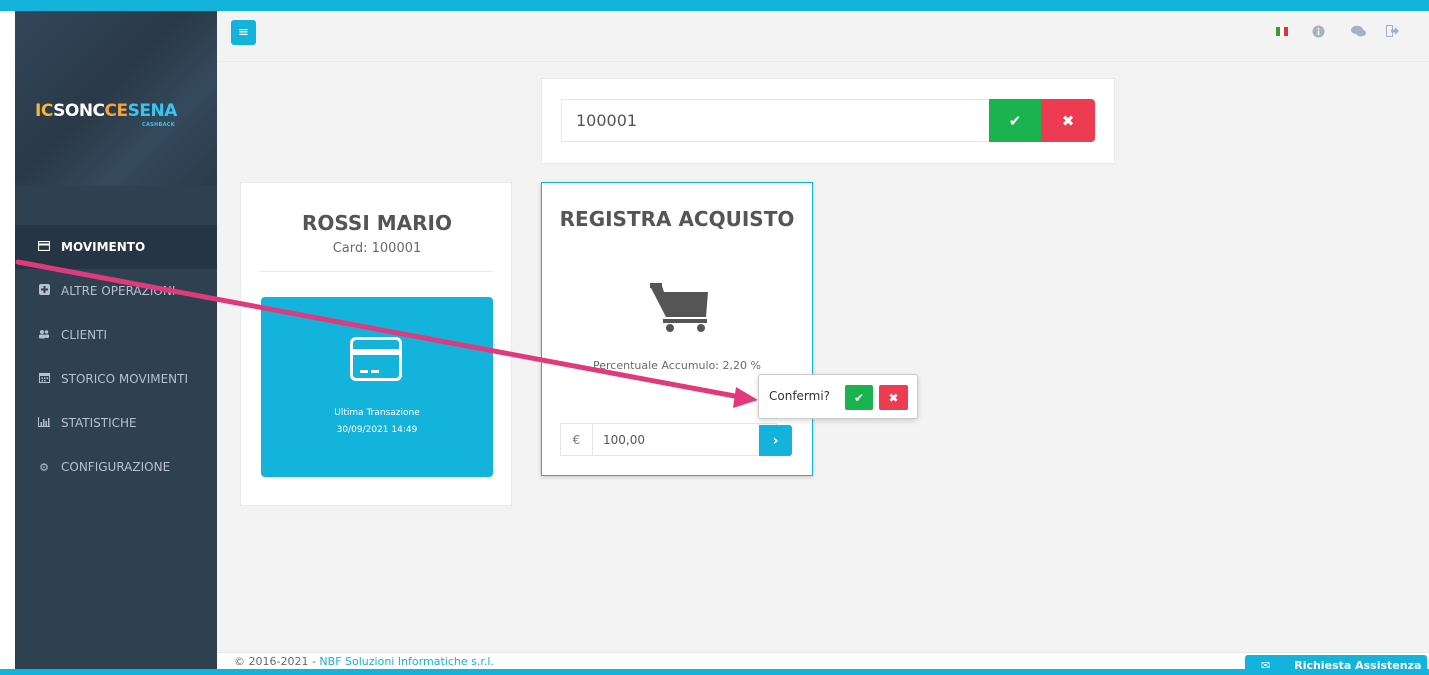 The image size is (1429, 675). I want to click on confirm-no-button: ✖, so click(893, 397).